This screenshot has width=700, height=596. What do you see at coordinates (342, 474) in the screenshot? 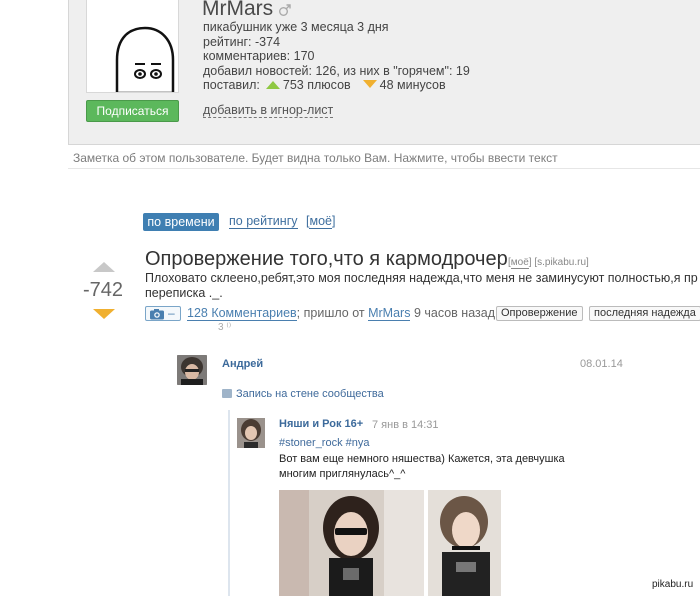
I see `group-post-text-line: многим приглянулась^_^` at bounding box center [342, 474].